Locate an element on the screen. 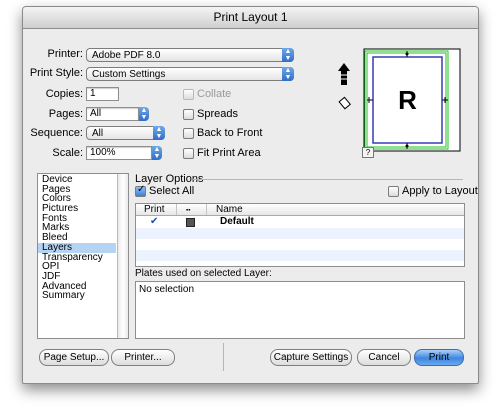 The image size is (503, 406). group-divider is located at coordinates (328, 179).